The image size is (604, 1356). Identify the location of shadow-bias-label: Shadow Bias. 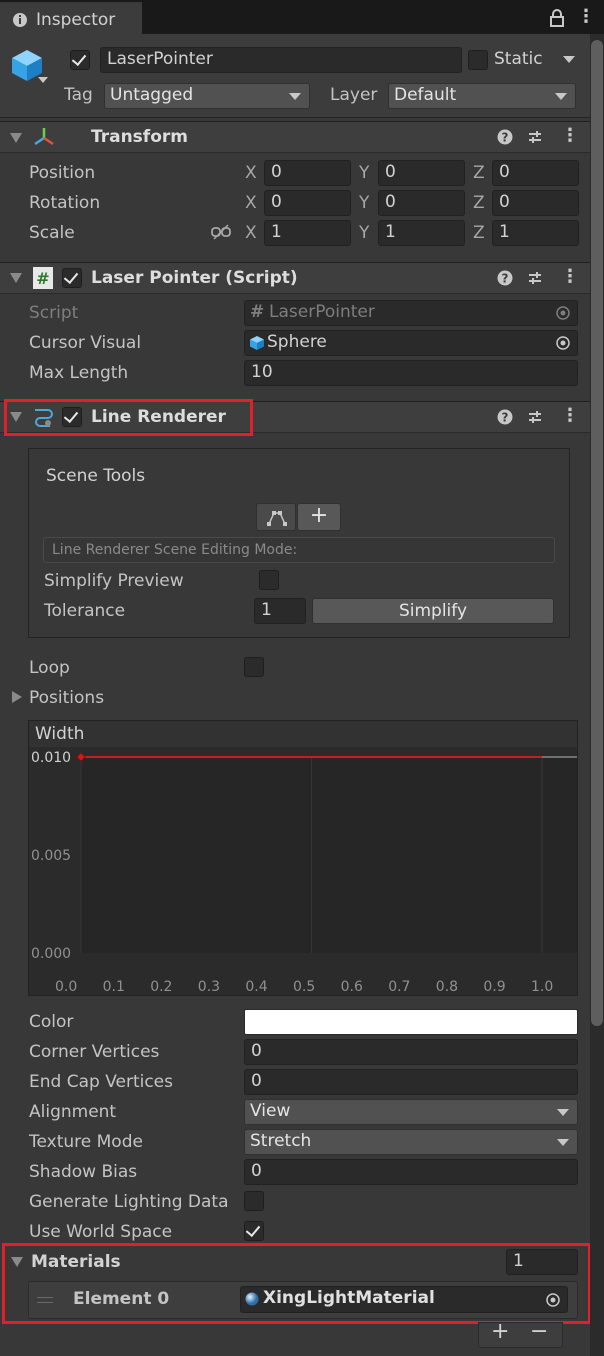
(83, 1172).